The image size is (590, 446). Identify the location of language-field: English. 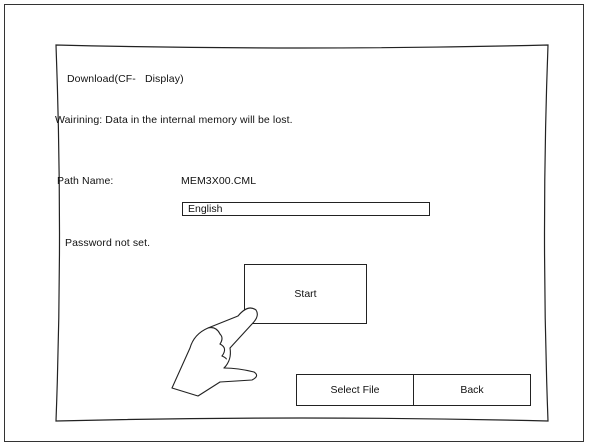
(306, 209).